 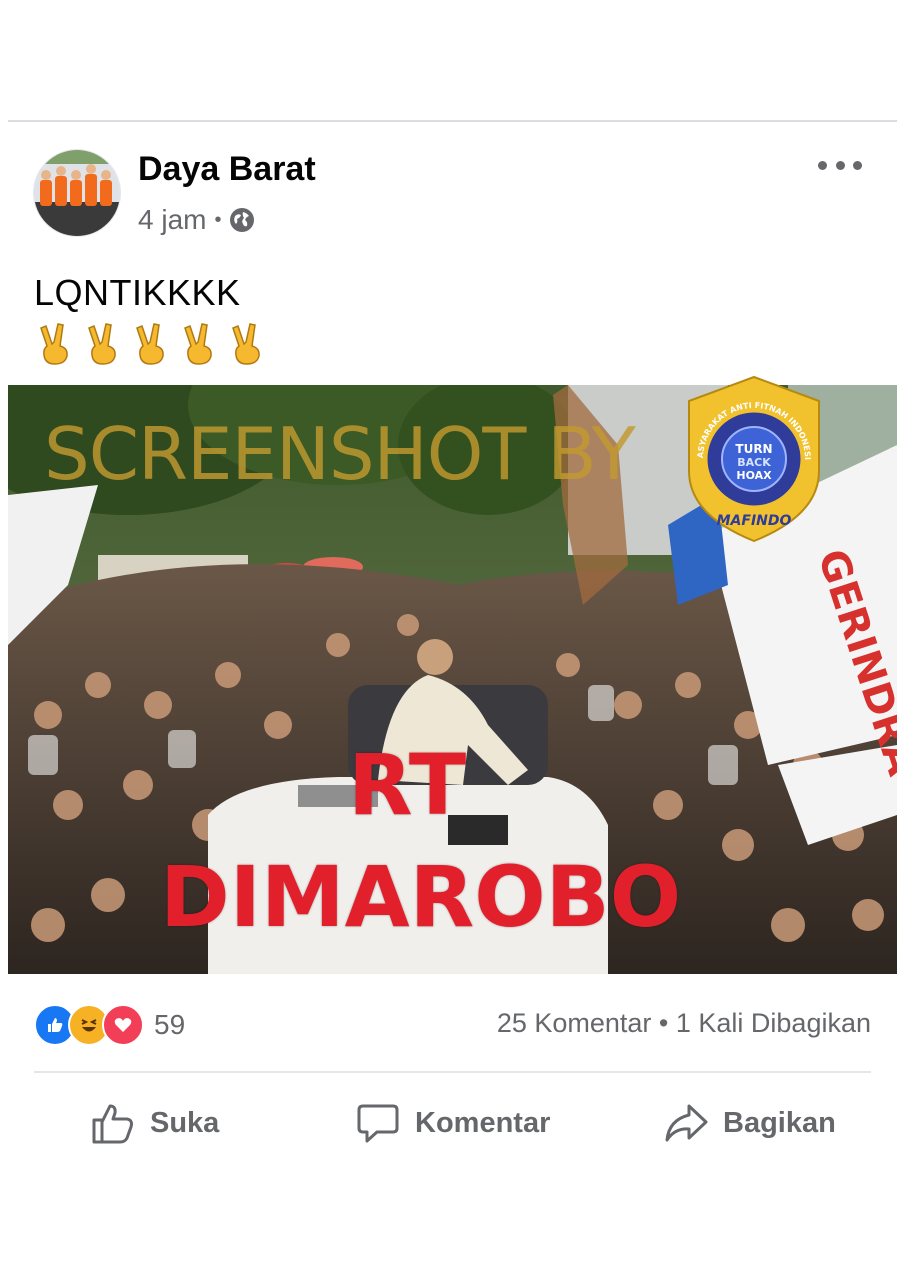 What do you see at coordinates (77, 193) in the screenshot?
I see `avatar` at bounding box center [77, 193].